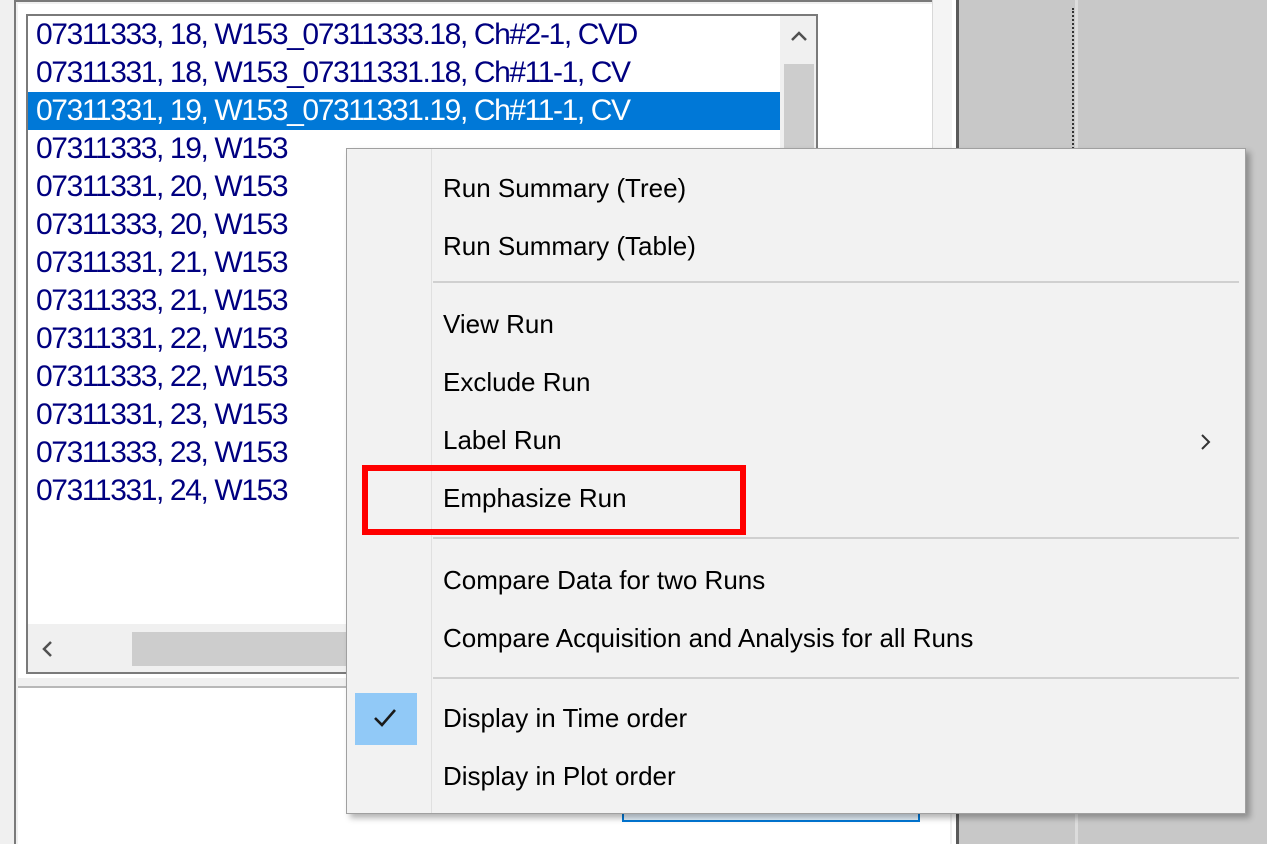 This screenshot has height=844, width=1267. What do you see at coordinates (799, 107) in the screenshot?
I see `vertical-scroll-thumb` at bounding box center [799, 107].